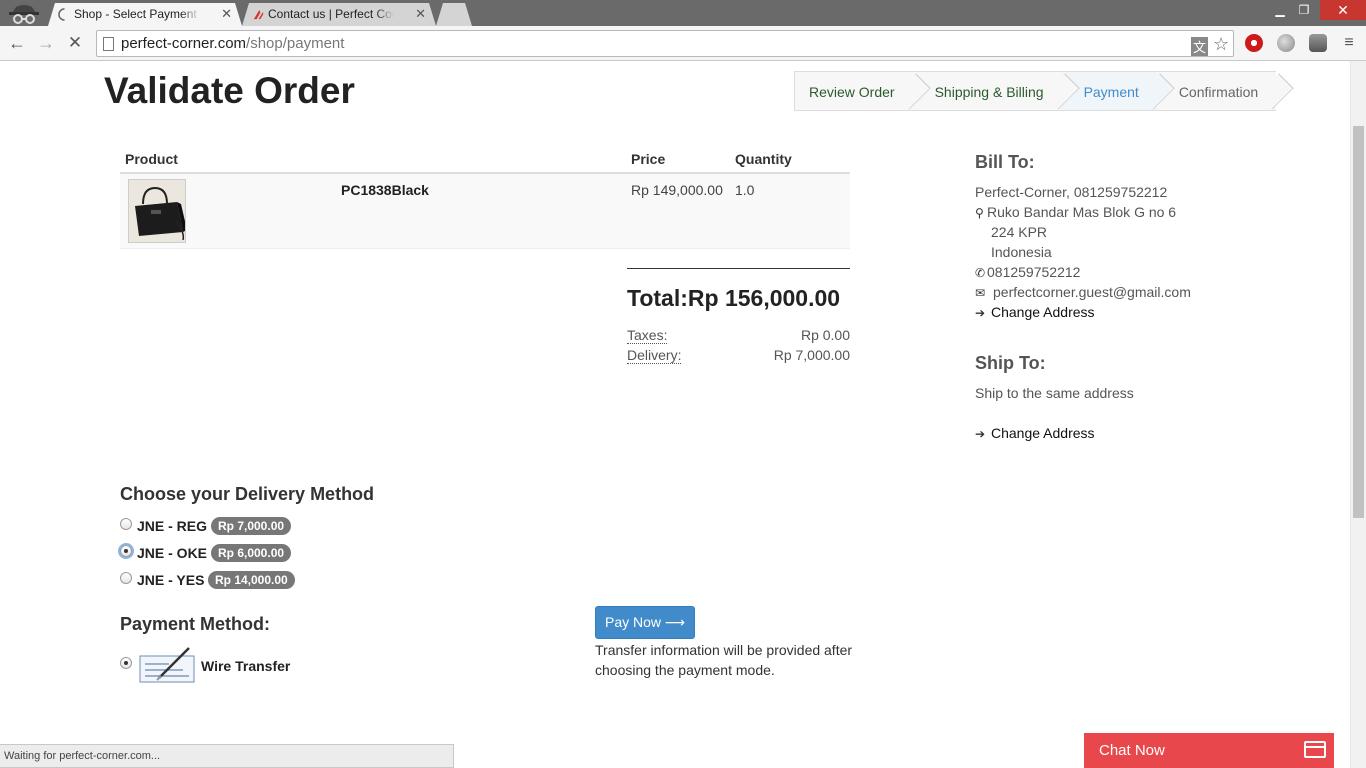 The image size is (1366, 768). I want to click on ship-to-change-address-link: ➔ Change Address, so click(1035, 433).